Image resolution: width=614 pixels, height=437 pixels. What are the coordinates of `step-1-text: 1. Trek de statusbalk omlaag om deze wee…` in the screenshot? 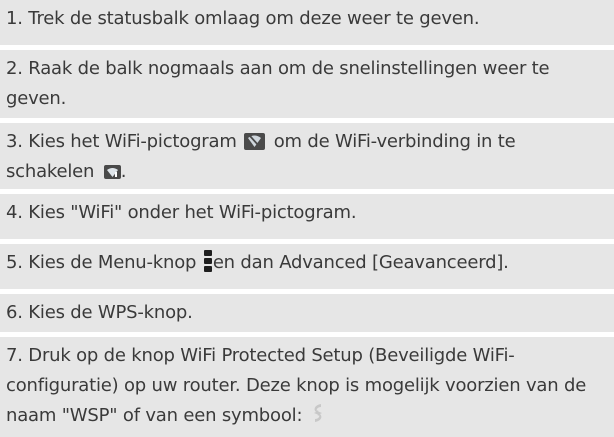 It's located at (243, 18).